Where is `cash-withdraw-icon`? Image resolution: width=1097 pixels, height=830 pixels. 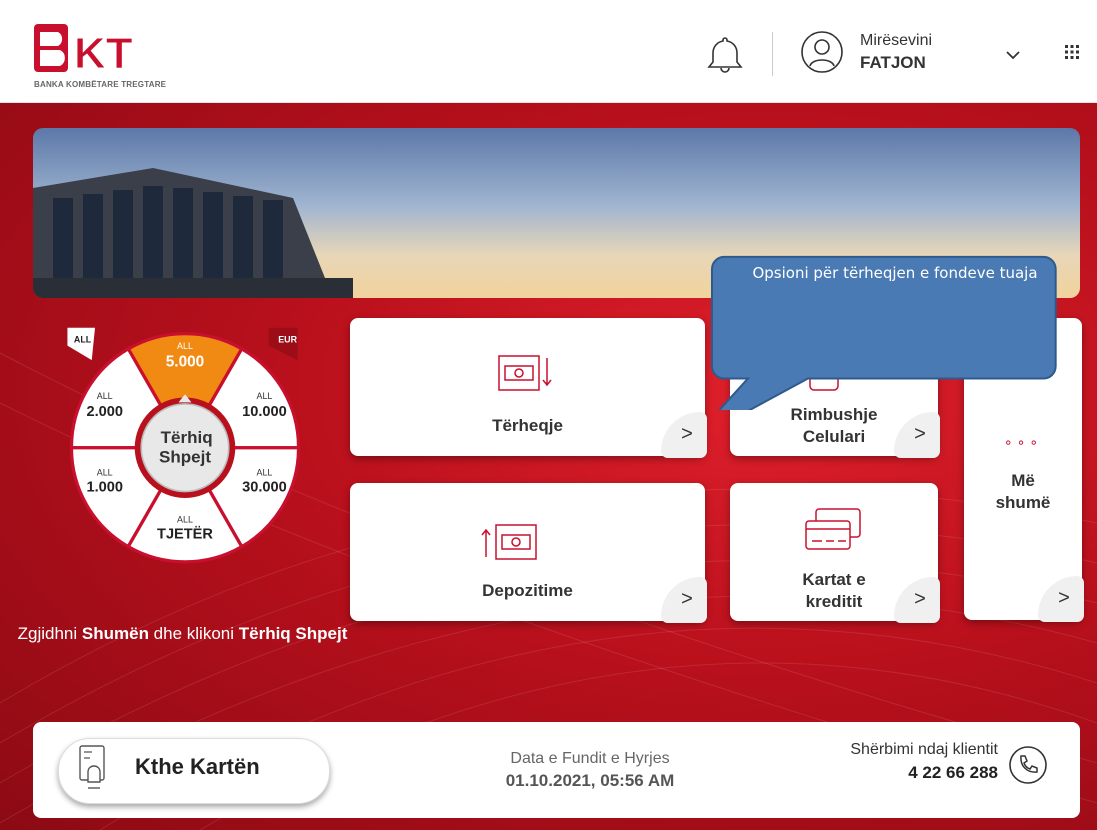
cash-withdraw-icon is located at coordinates (525, 373).